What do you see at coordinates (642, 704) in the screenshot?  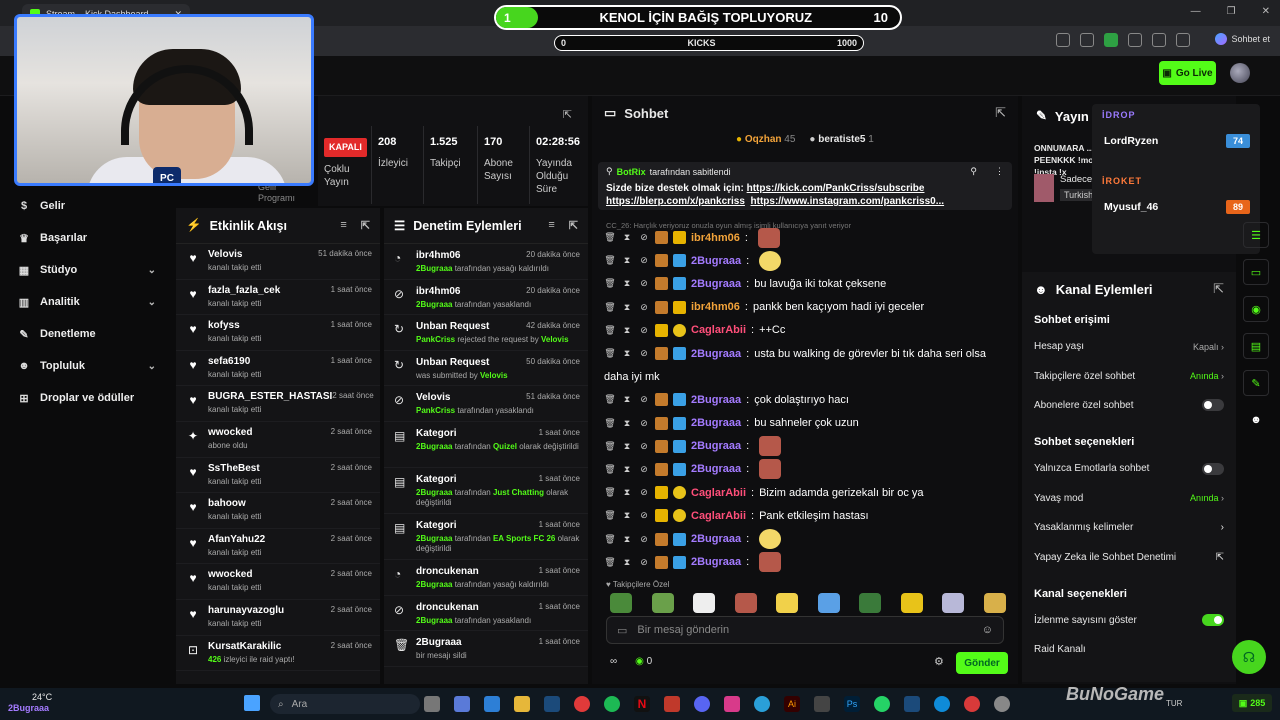 I see `netflix-icon: N` at bounding box center [642, 704].